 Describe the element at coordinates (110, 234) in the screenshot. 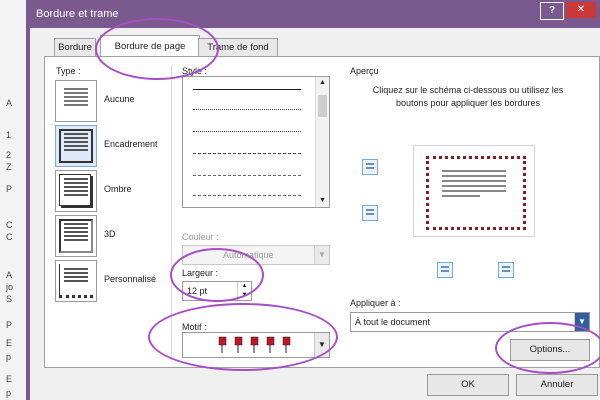

I see `type-3d-label: 3D` at that location.